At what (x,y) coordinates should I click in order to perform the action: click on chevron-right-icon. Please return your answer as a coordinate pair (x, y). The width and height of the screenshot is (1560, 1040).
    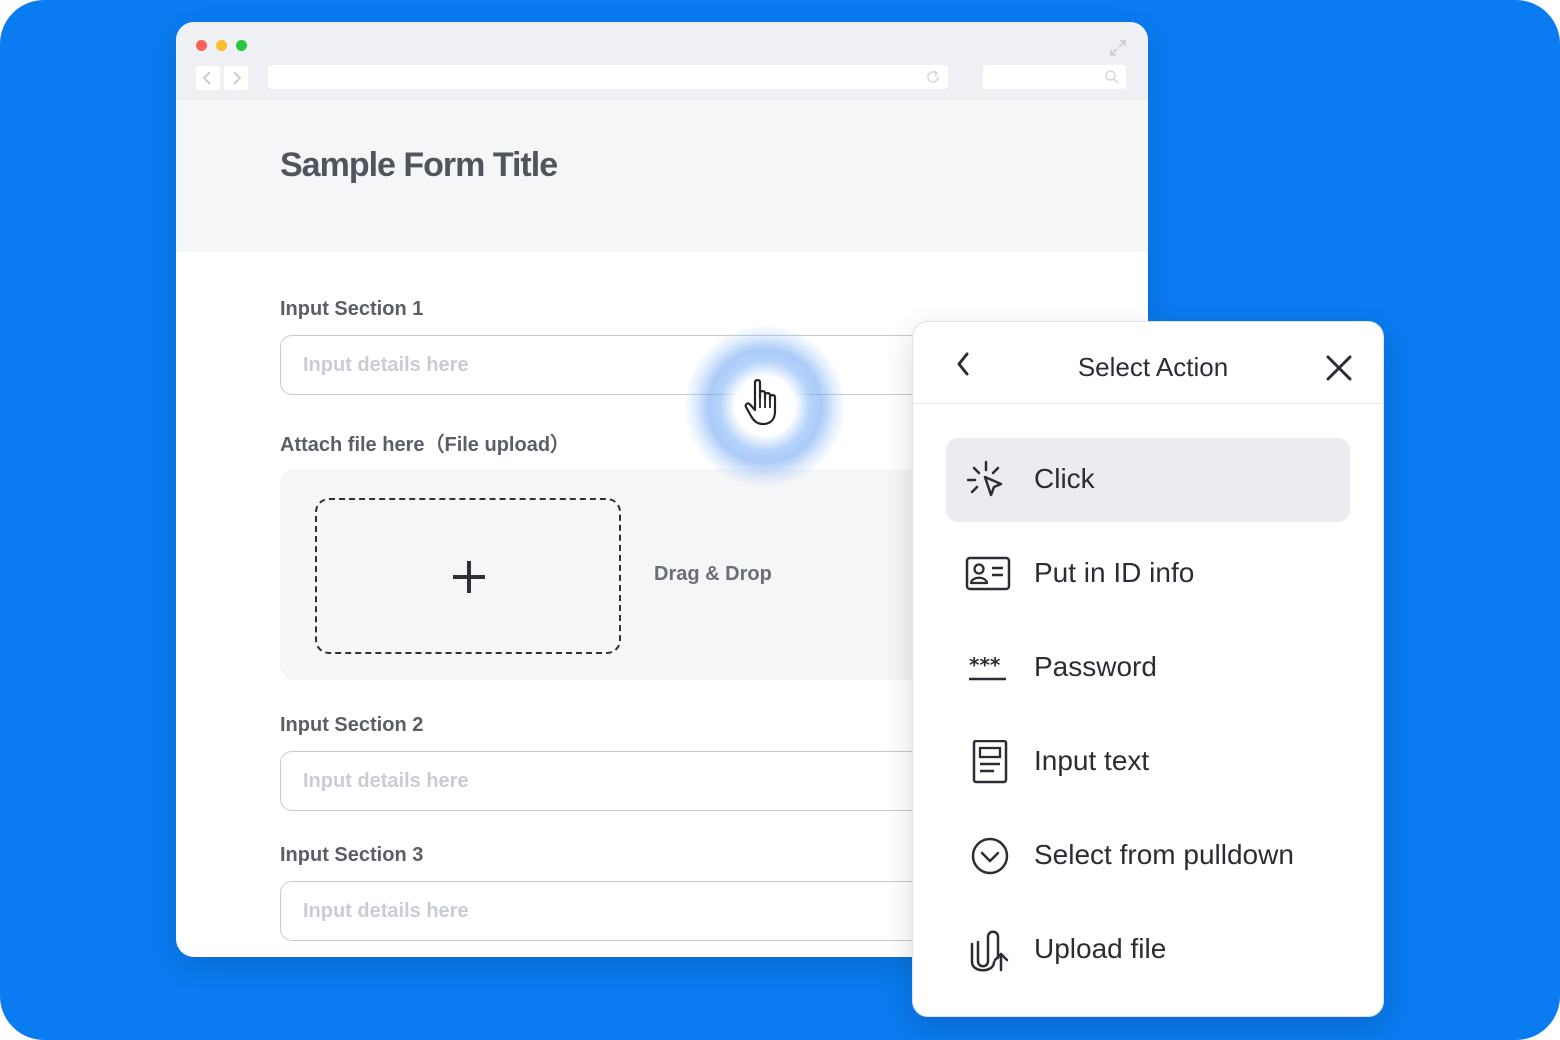
    Looking at the image, I should click on (237, 78).